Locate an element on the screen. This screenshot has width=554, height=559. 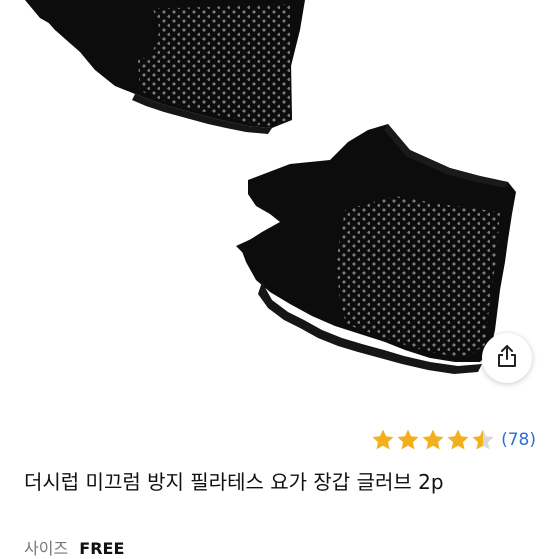
review-count-link: (78) is located at coordinates (518, 440).